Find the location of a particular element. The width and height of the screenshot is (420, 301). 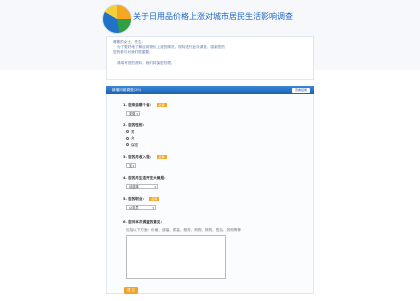

province-select: 安徽 ▾ is located at coordinates (133, 113).